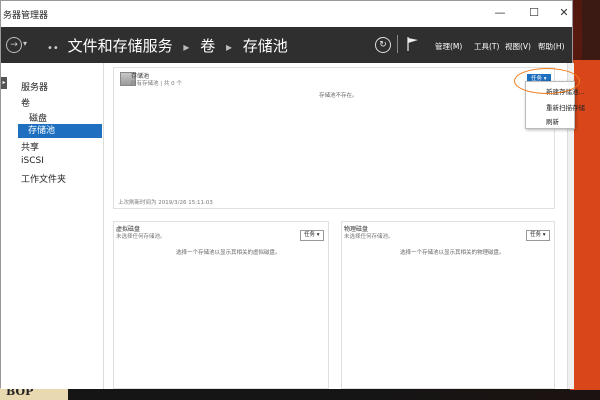 This screenshot has height=400, width=600. What do you see at coordinates (60, 131) in the screenshot?
I see `sidebar-item-storage-pools: 存储池` at bounding box center [60, 131].